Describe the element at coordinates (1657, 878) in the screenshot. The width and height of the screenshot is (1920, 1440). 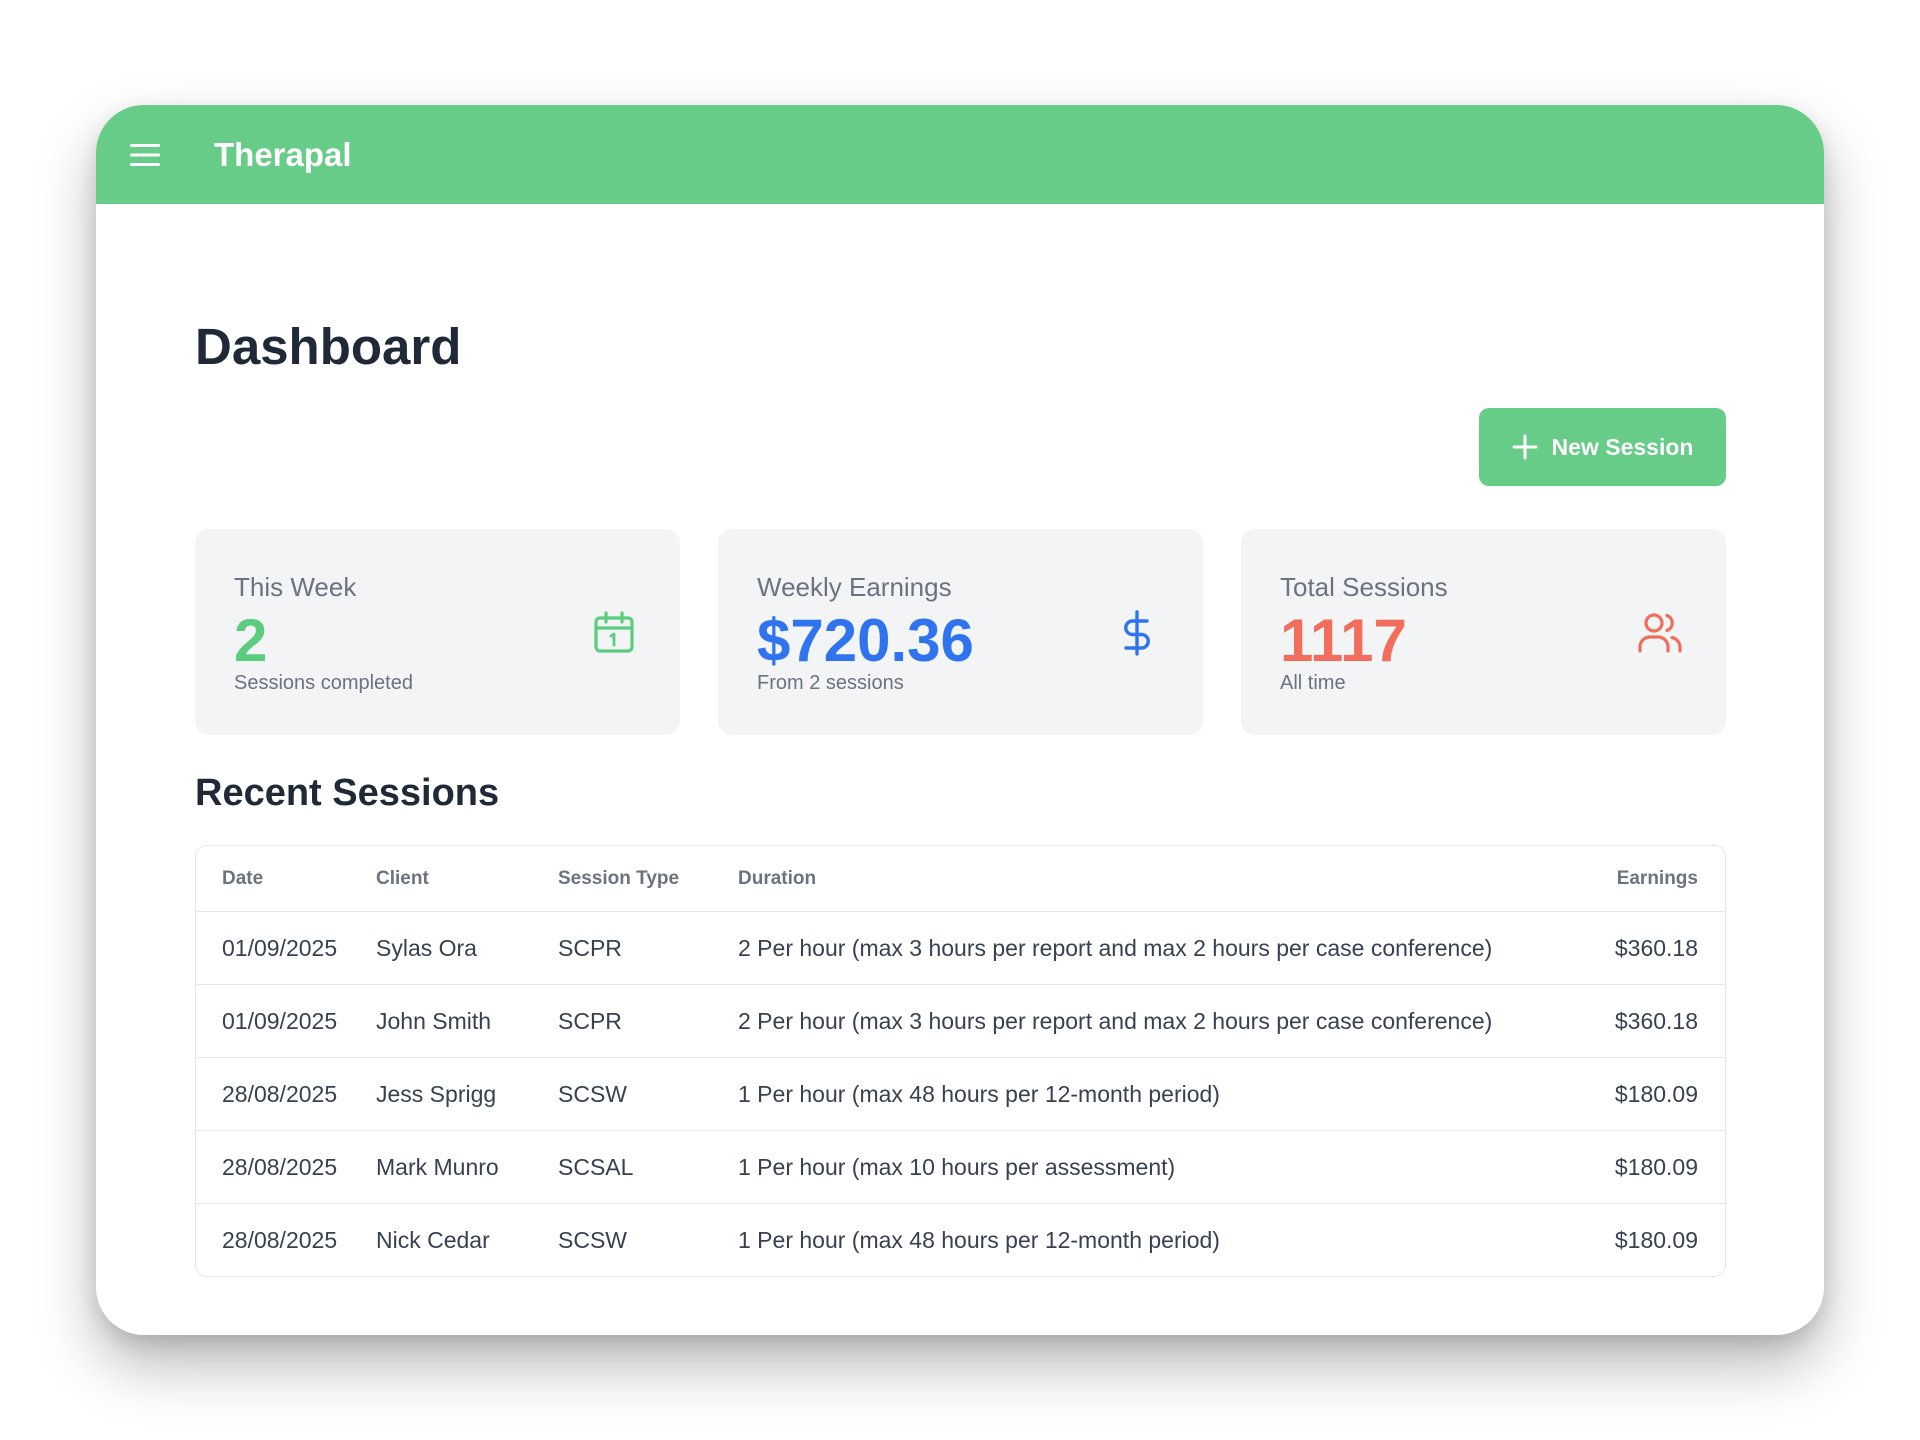
I see `column-header-earnings: Earnings` at that location.